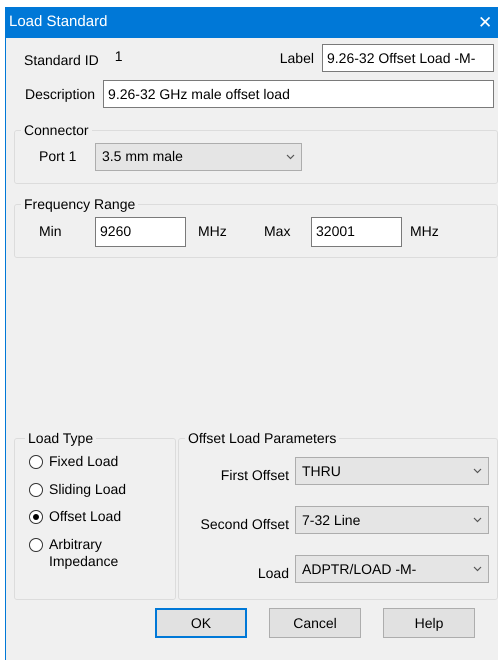 The height and width of the screenshot is (660, 498). I want to click on max-label: Max, so click(278, 232).